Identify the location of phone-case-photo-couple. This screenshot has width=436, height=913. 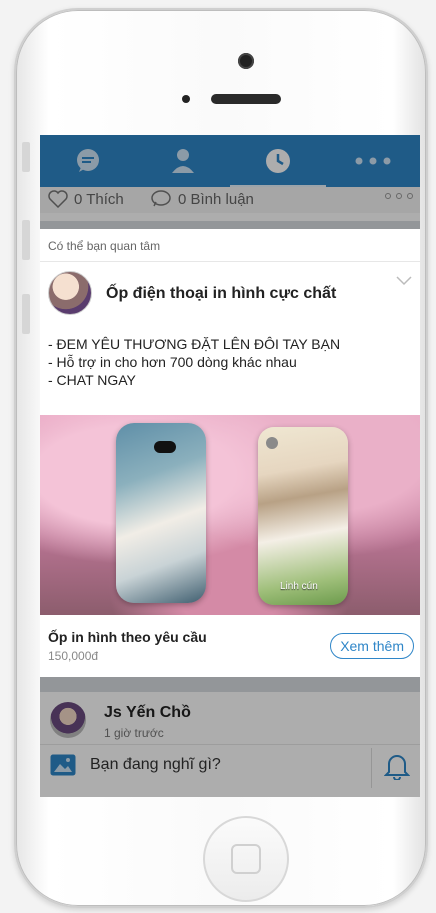
(161, 513).